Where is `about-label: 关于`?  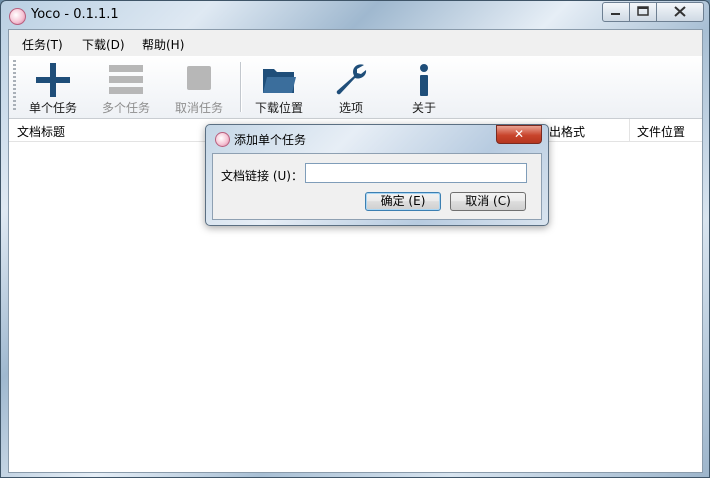
about-label: 关于 is located at coordinates (423, 108).